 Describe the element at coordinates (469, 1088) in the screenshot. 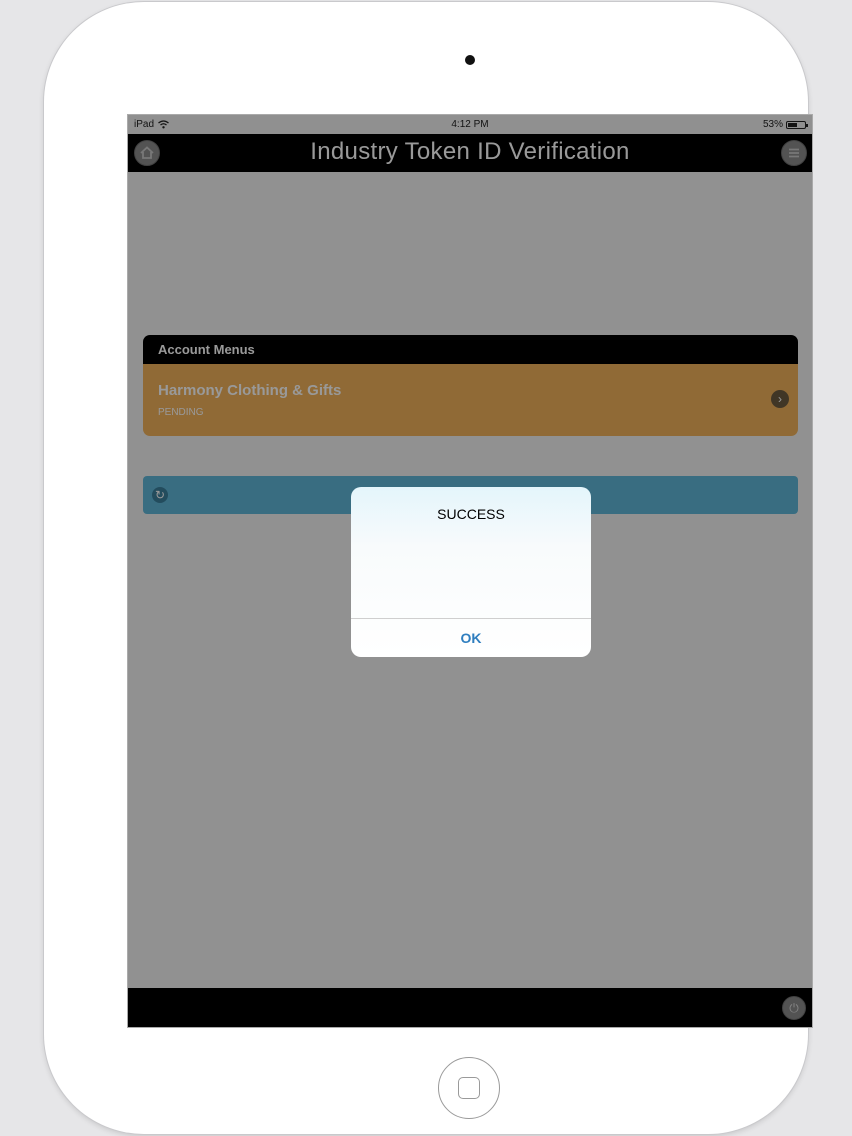

I see `device-home-button` at that location.